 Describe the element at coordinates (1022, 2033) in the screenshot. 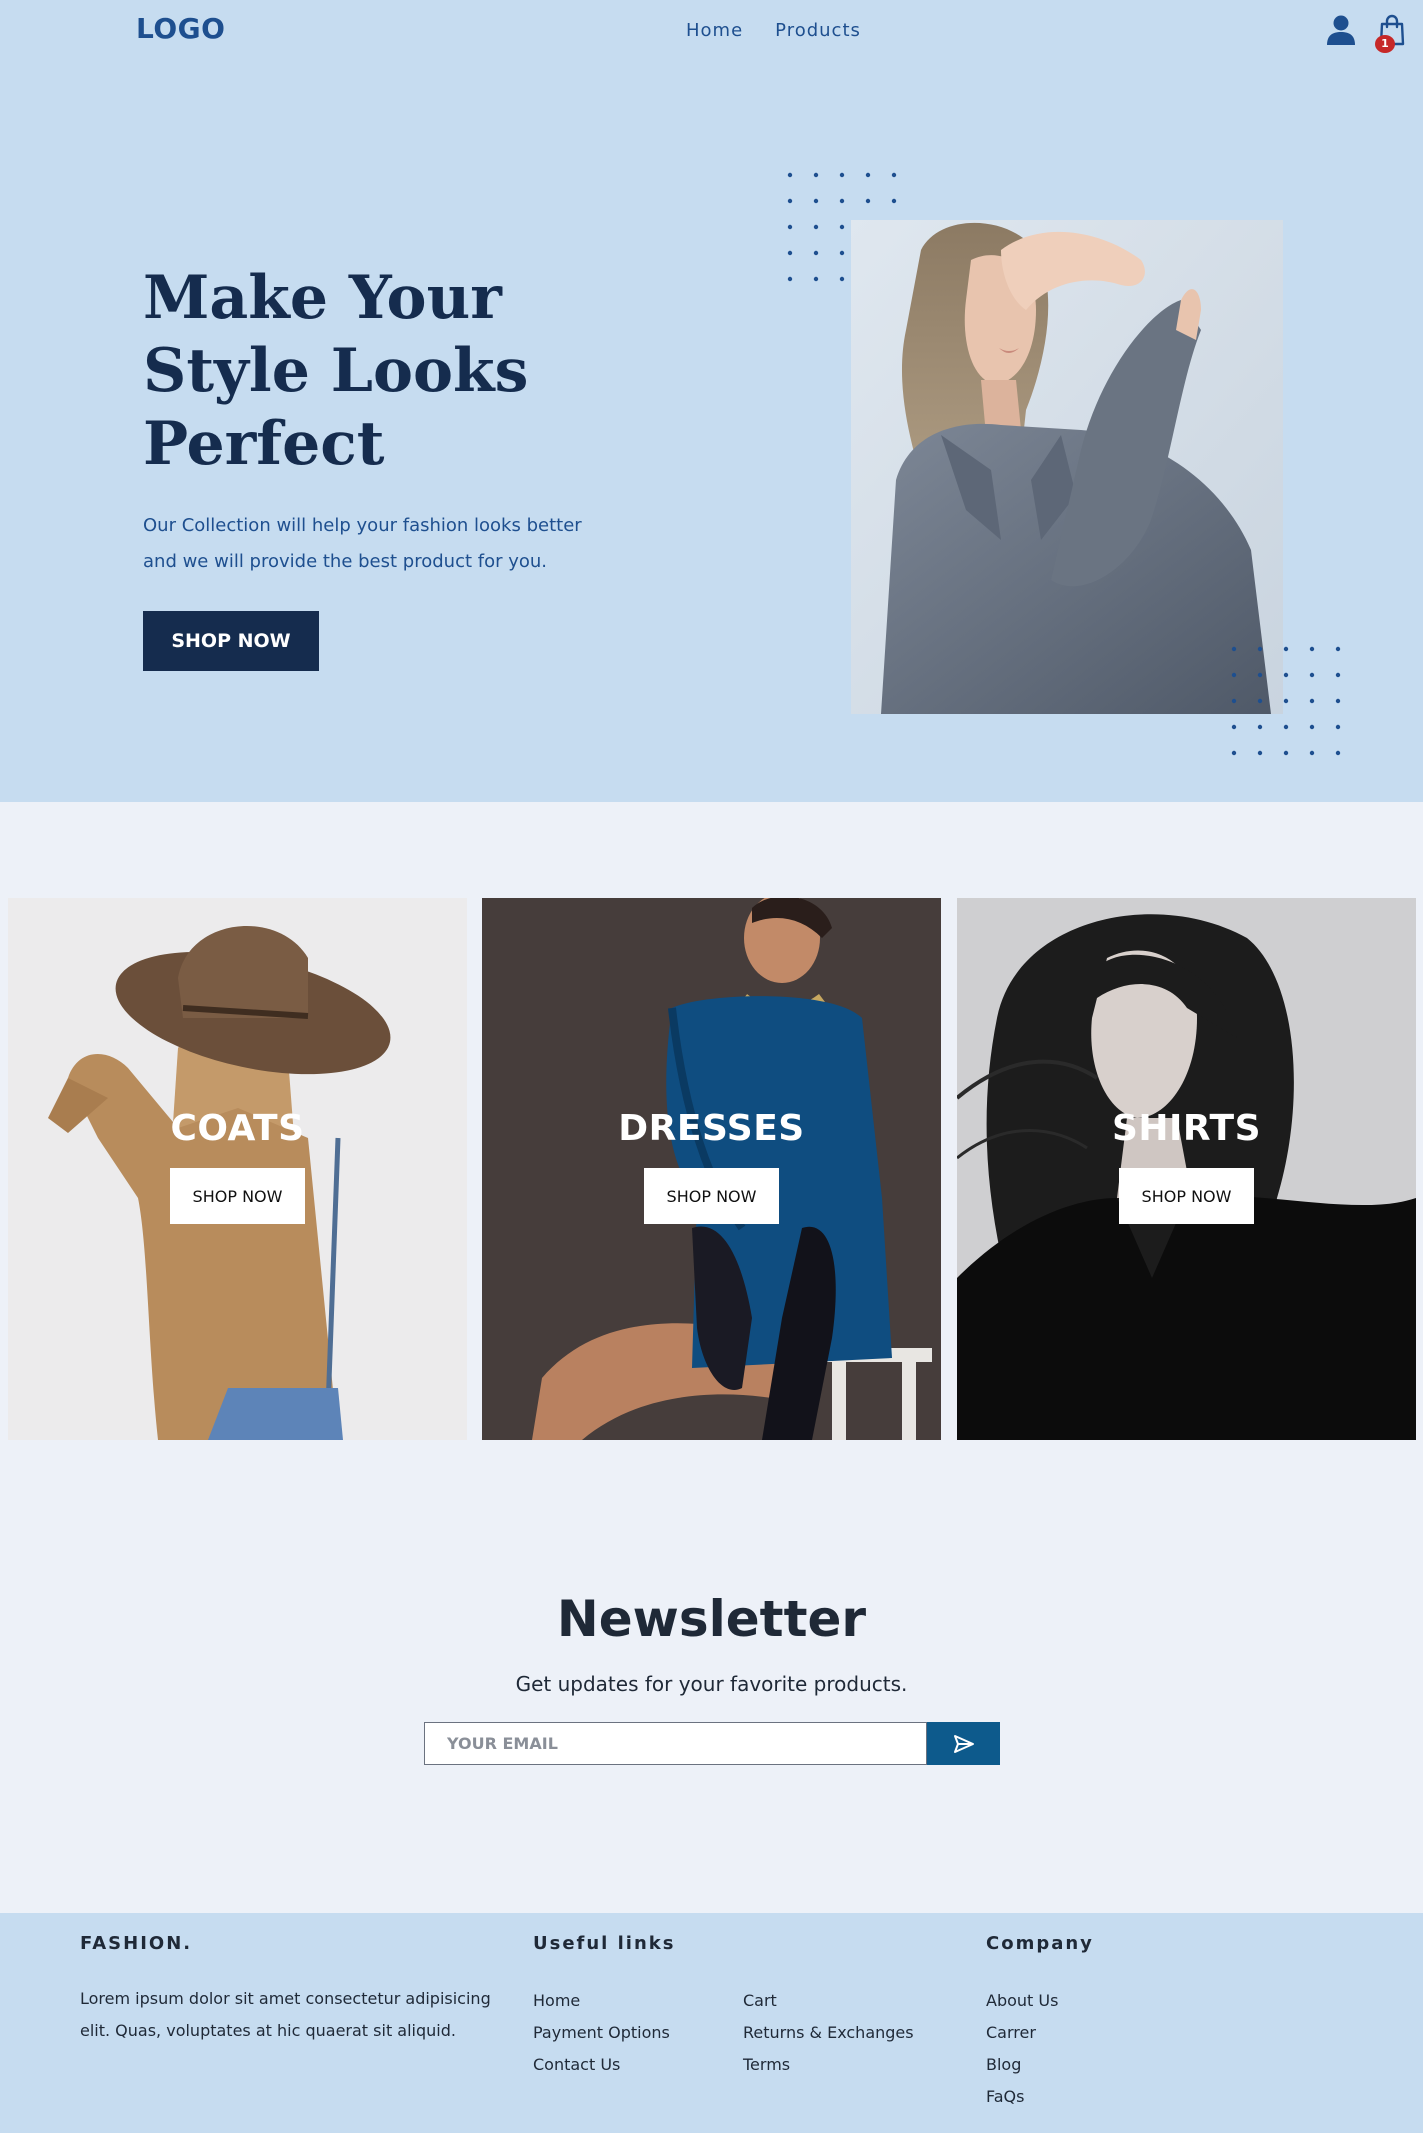

I see `footer-link-carrer: Carrer` at that location.